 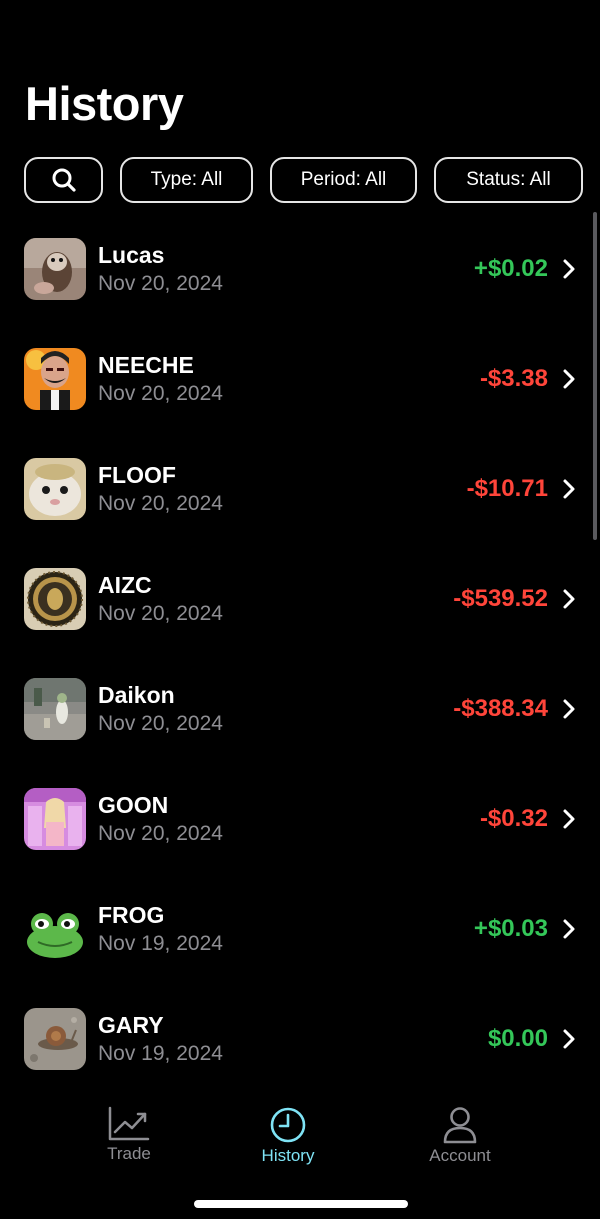 What do you see at coordinates (146, 365) in the screenshot?
I see `token-name: NEECHE` at bounding box center [146, 365].